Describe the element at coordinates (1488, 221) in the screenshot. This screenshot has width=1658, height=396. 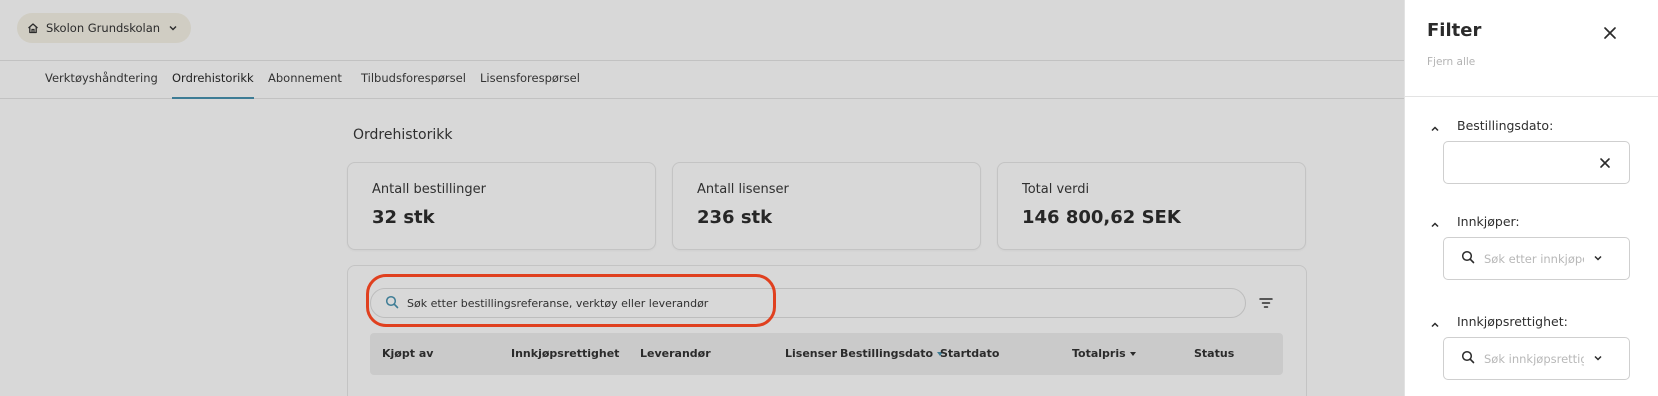
I see `filter-label: Innkjøper:` at that location.